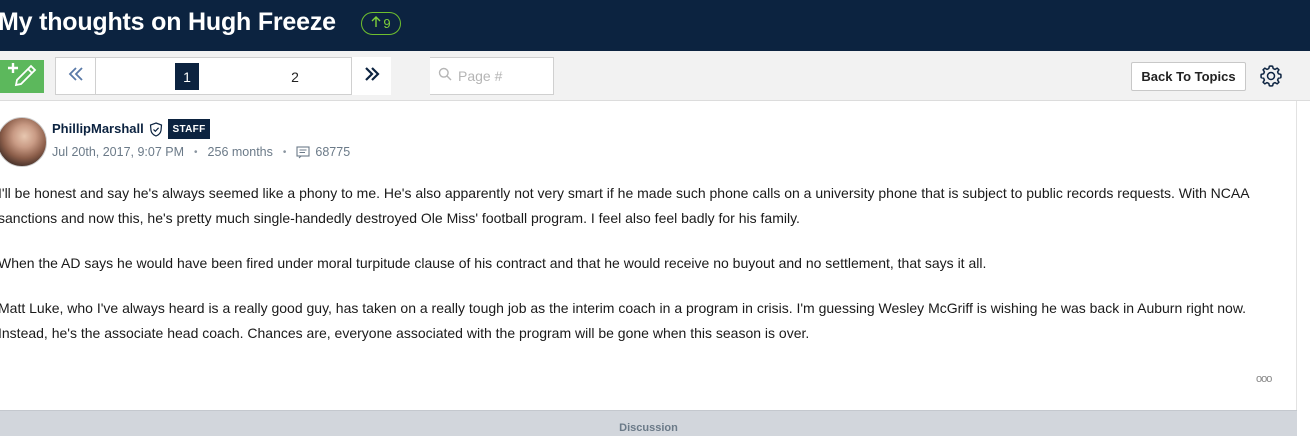 This screenshot has width=1310, height=436. I want to click on back-to-topics-button: Back To Topics, so click(1188, 76).